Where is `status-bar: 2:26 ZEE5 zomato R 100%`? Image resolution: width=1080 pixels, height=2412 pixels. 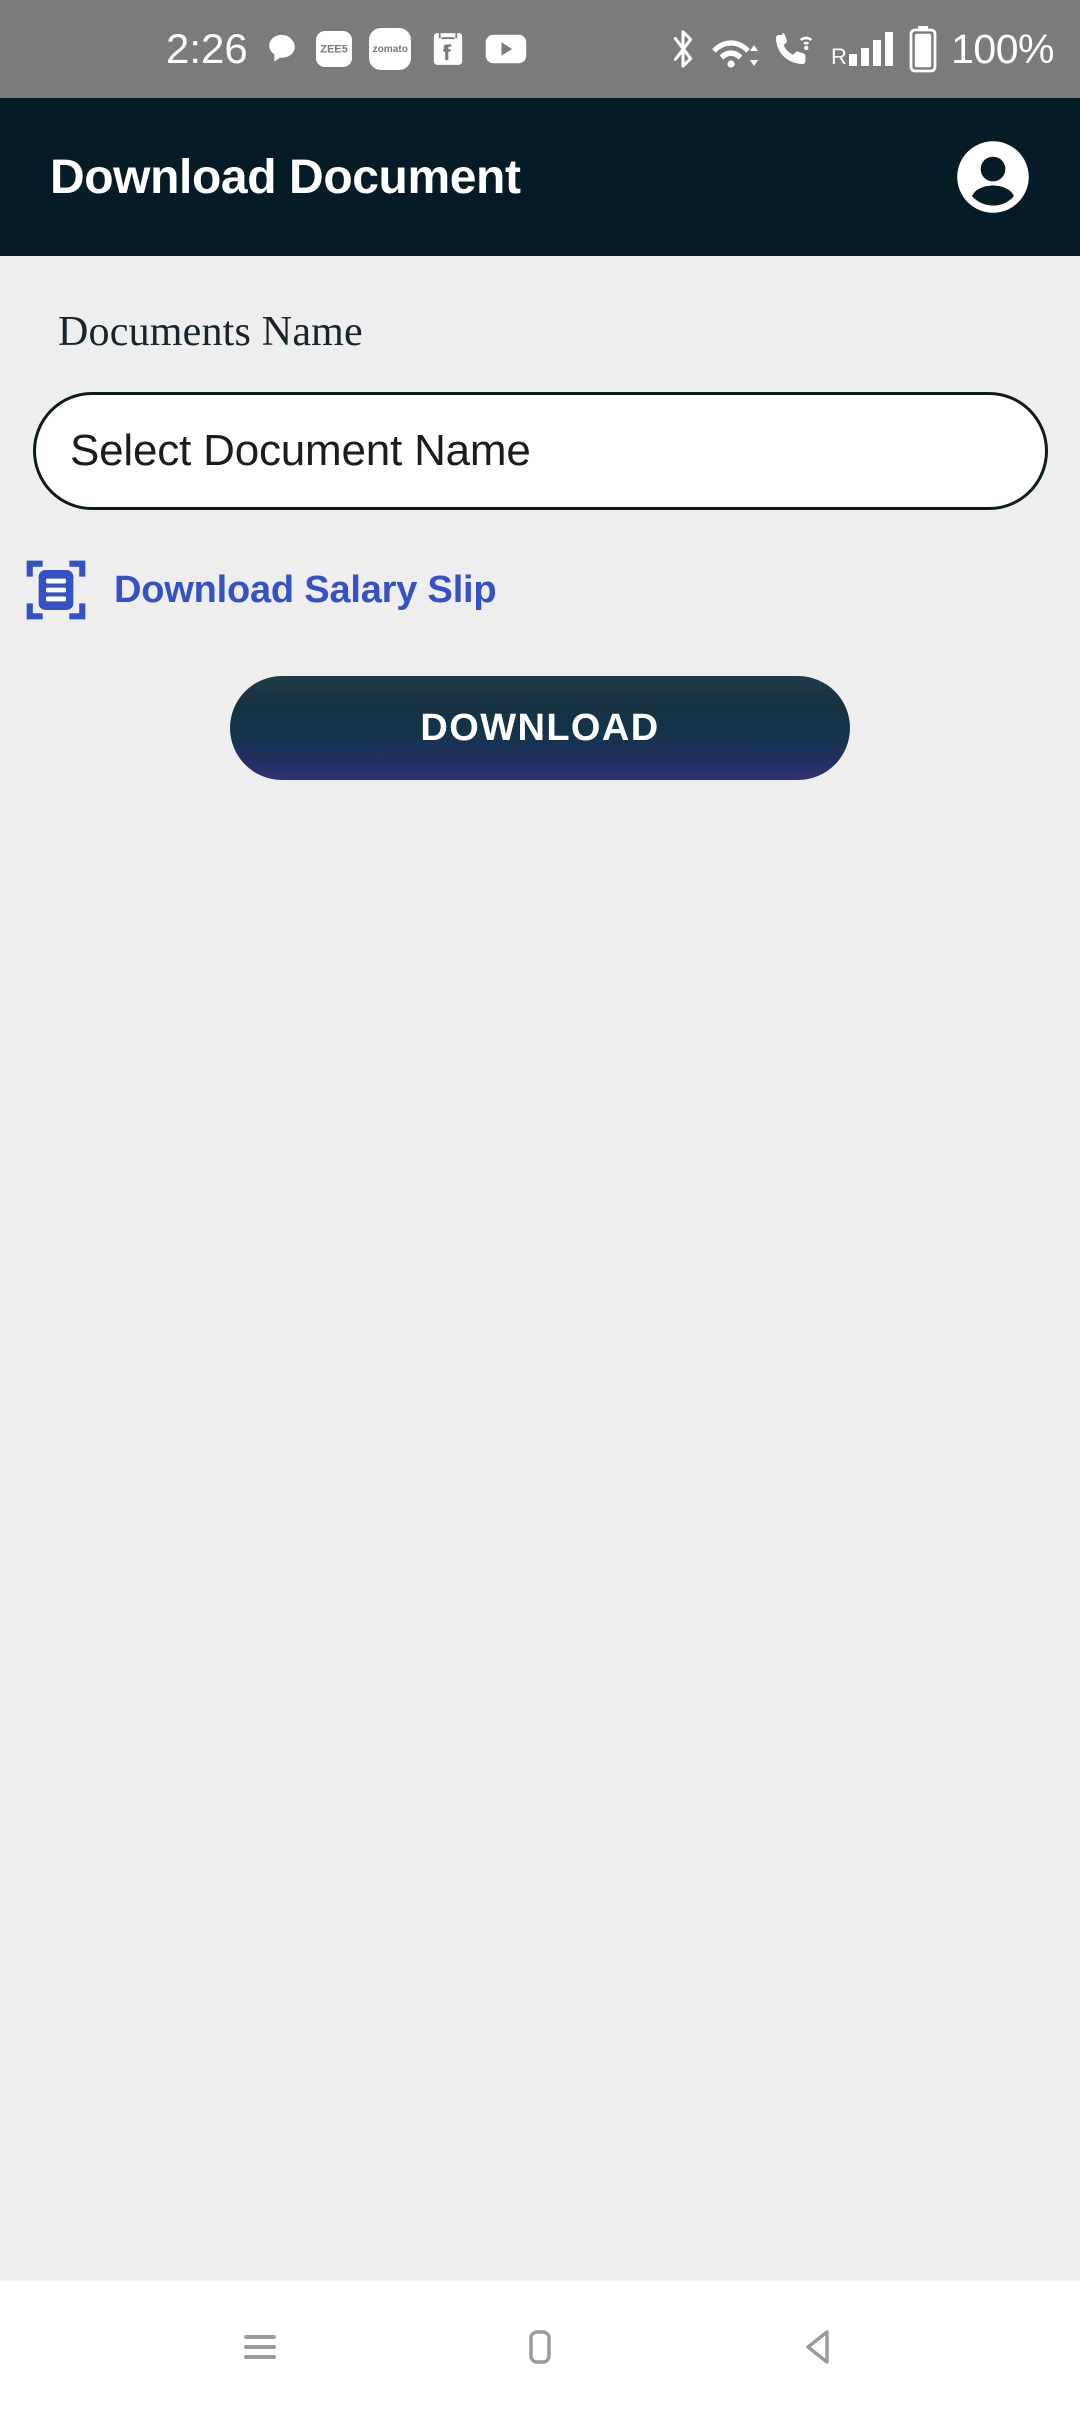 status-bar: 2:26 ZEE5 zomato R 100% is located at coordinates (540, 49).